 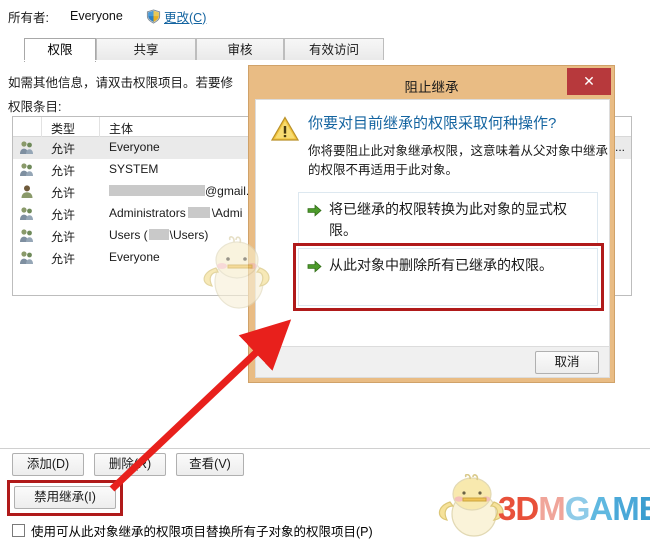 What do you see at coordinates (153, 16) in the screenshot?
I see `uac-shield-icon` at bounding box center [153, 16].